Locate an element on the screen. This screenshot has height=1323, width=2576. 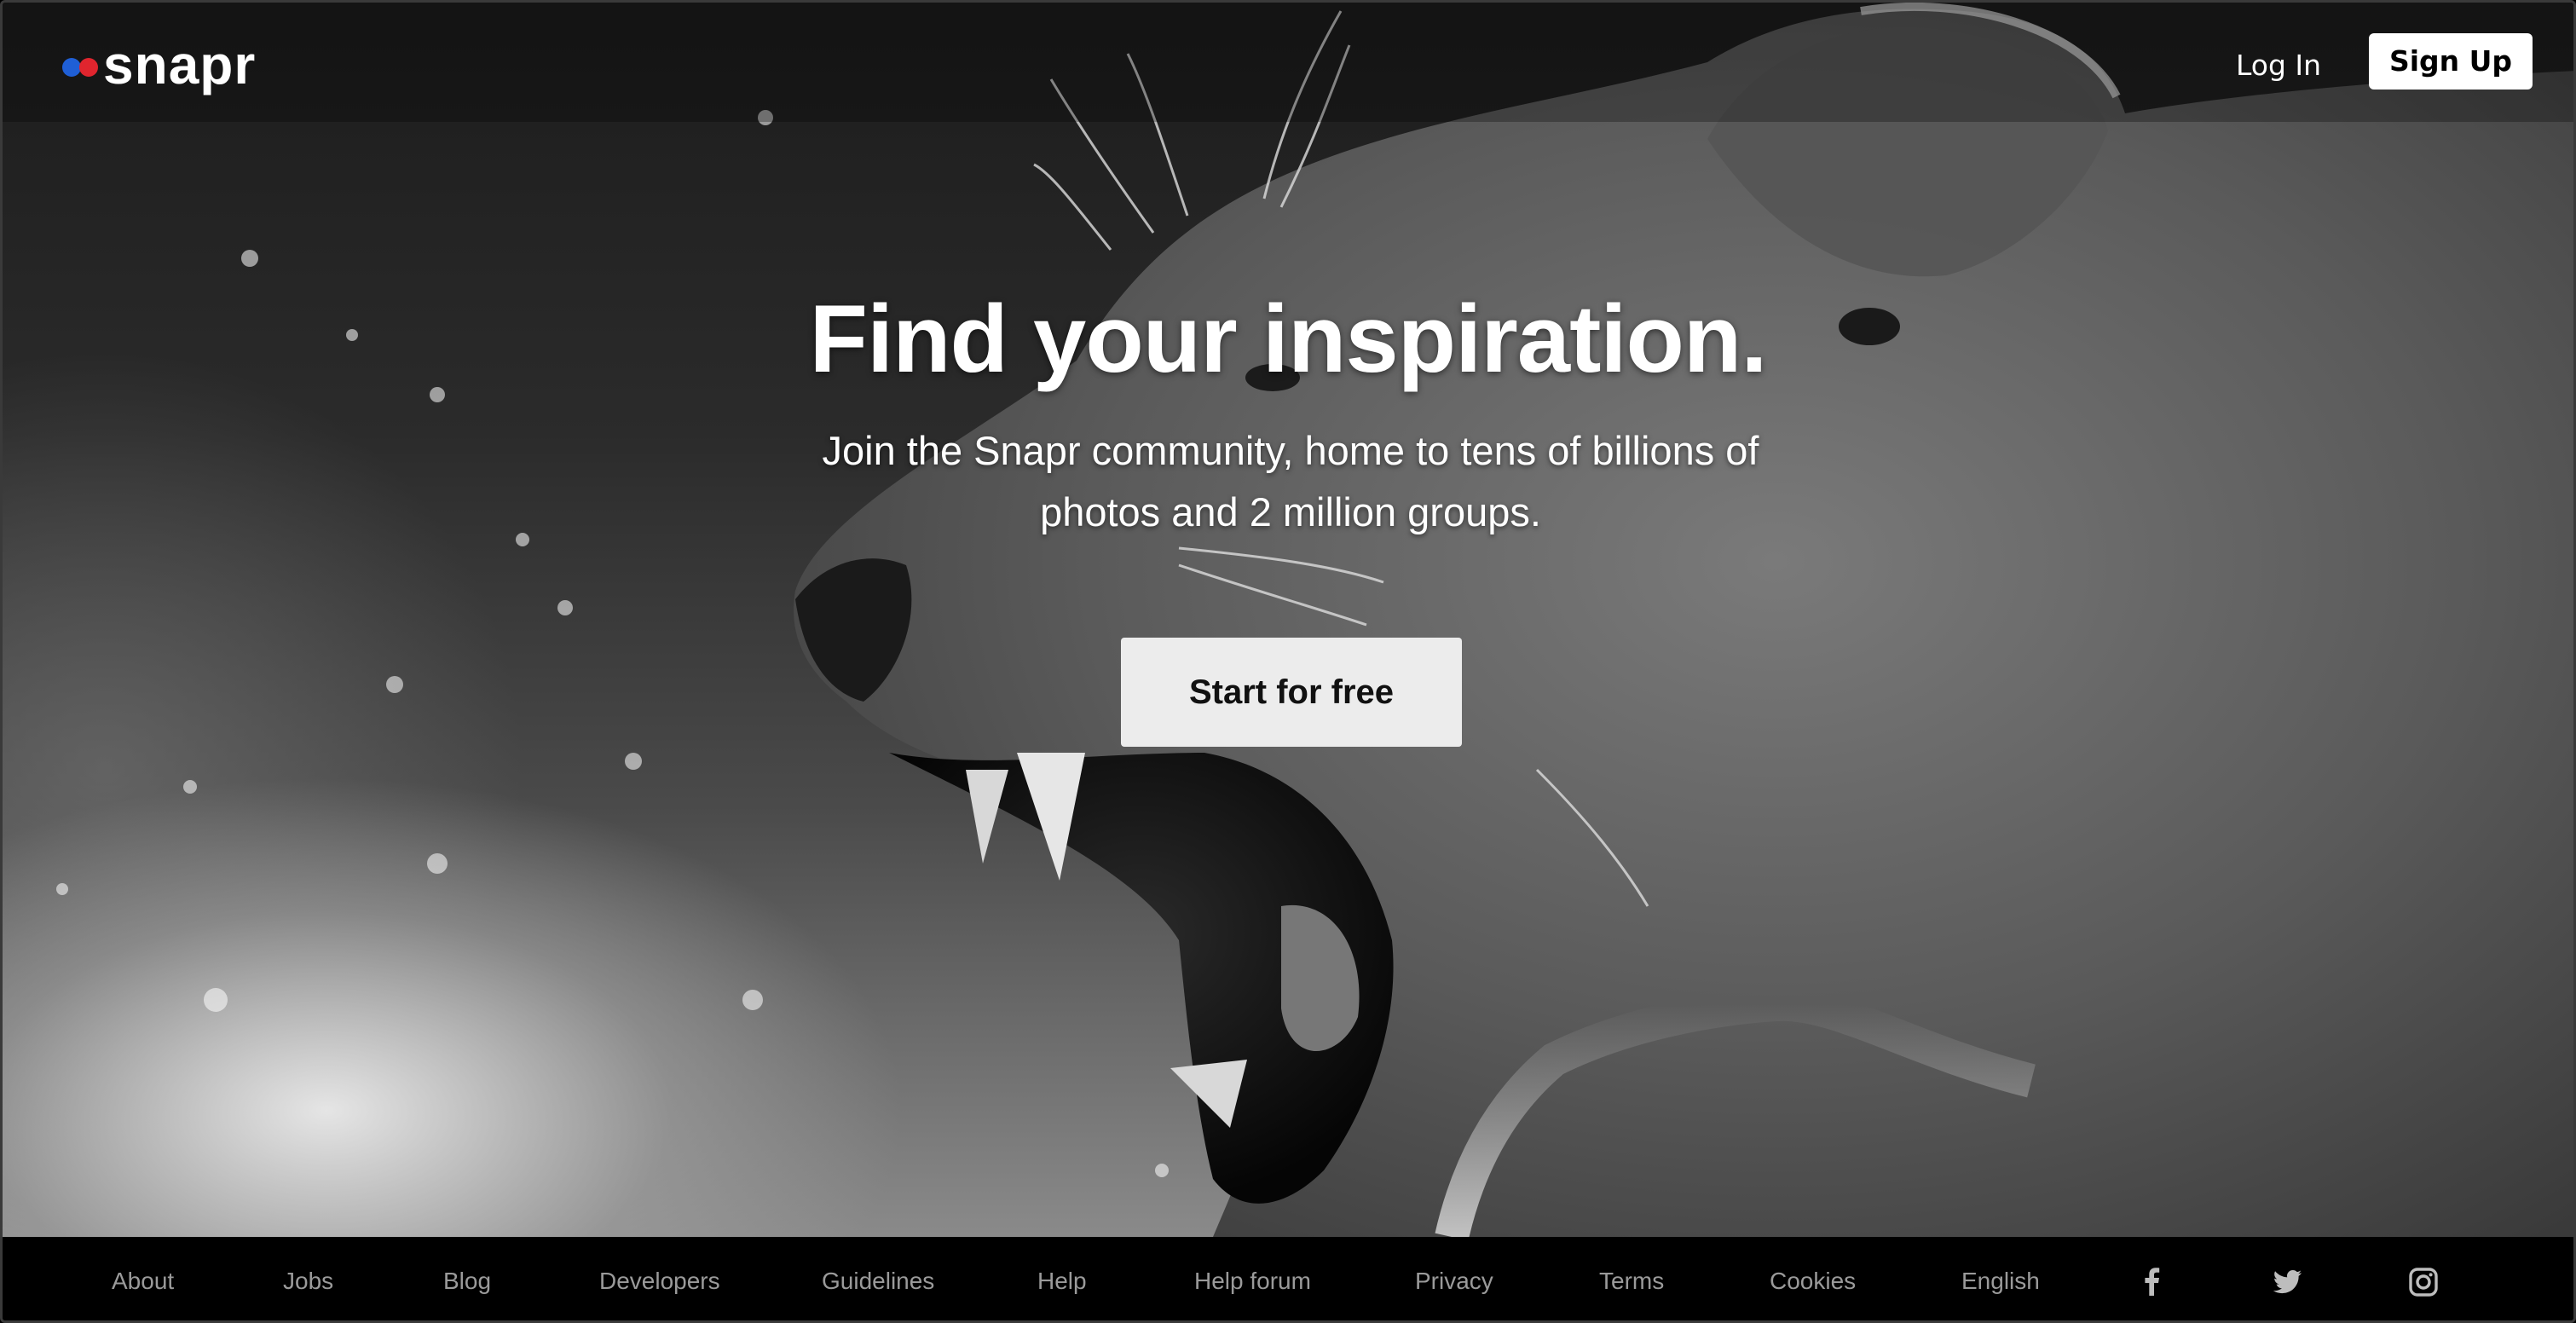
instagram-icon is located at coordinates (2423, 1282).